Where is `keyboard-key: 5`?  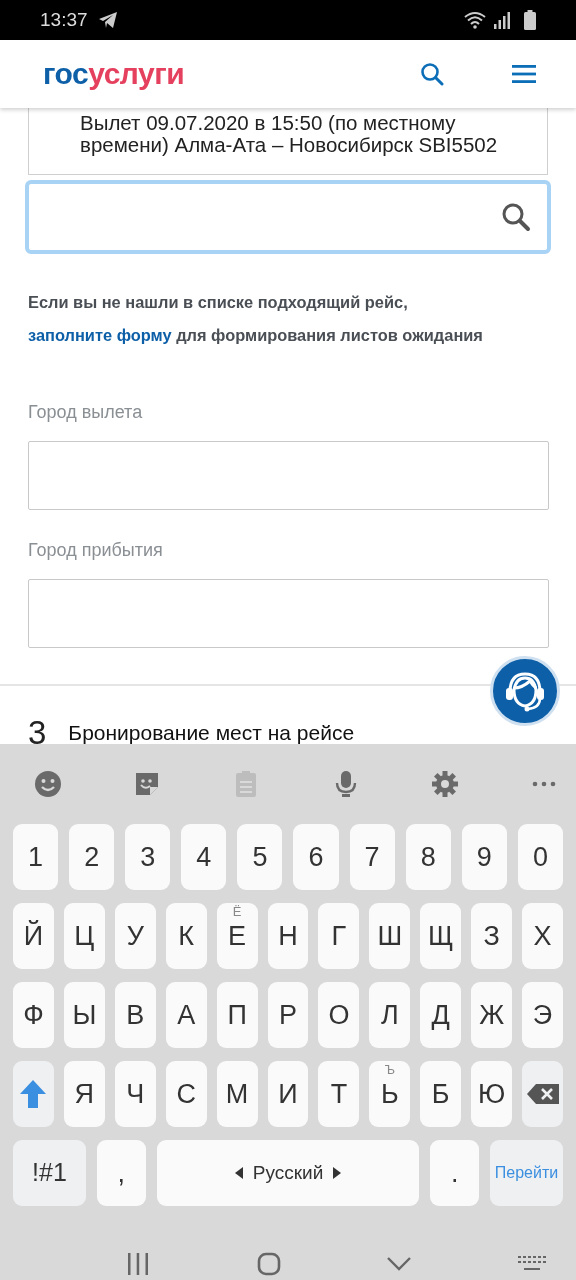 keyboard-key: 5 is located at coordinates (260, 857).